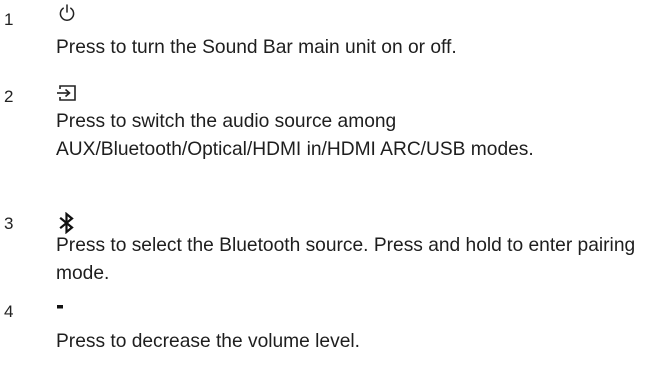 This screenshot has height=368, width=646. Describe the element at coordinates (67, 307) in the screenshot. I see `minus-icon` at that location.